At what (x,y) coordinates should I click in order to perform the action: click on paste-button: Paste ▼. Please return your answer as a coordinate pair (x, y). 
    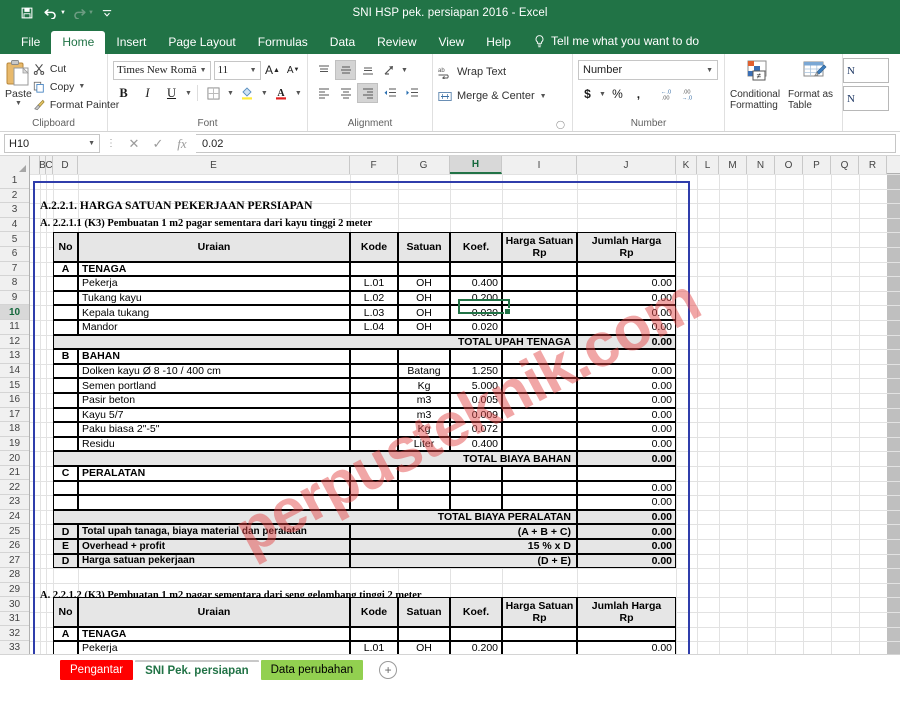
    Looking at the image, I should click on (18, 82).